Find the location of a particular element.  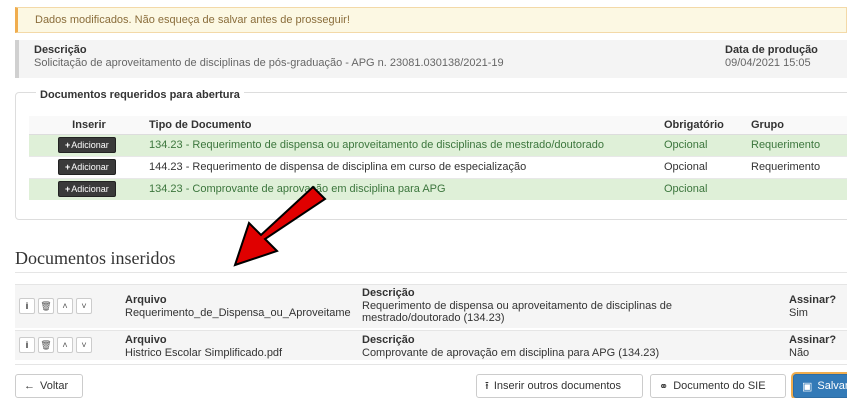

upload-icon: ⭱ is located at coordinates (487, 385).